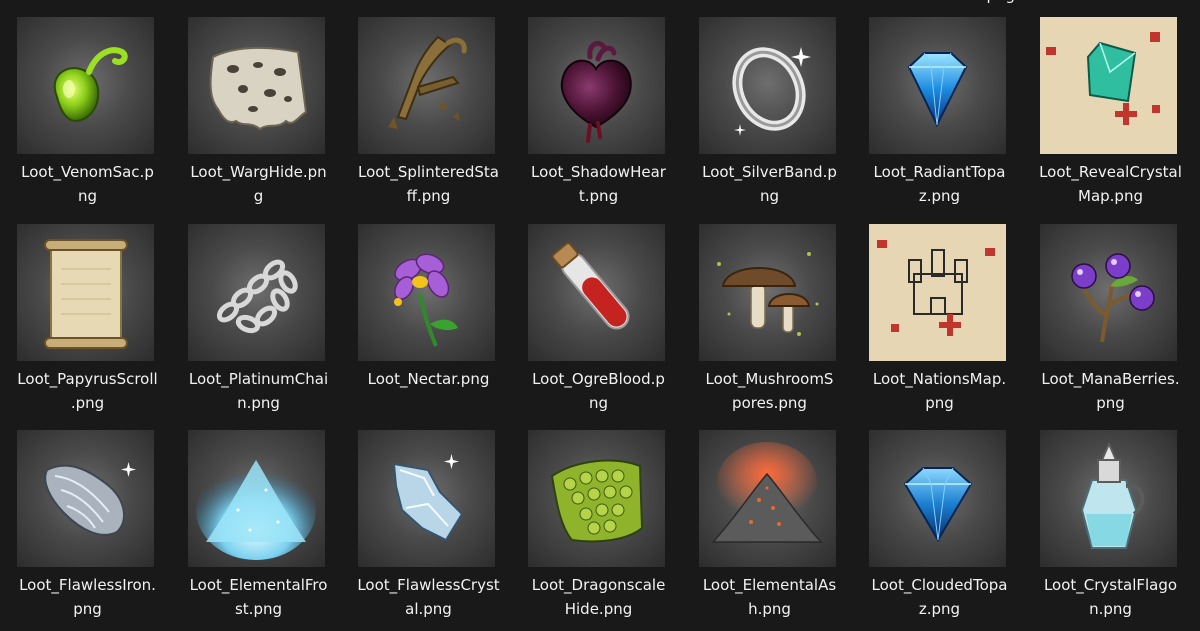 This screenshot has height=631, width=1200. I want to click on file-name-label: Loot_NationsMap.png, so click(939, 391).